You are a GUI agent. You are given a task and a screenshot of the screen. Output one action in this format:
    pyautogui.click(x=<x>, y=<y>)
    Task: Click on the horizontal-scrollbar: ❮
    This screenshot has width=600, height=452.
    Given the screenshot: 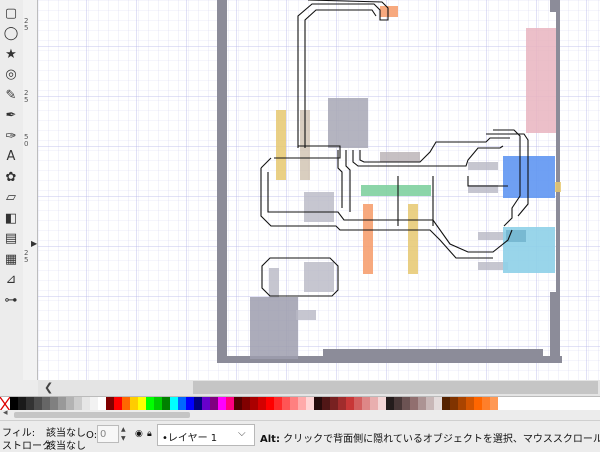 What is the action you would take?
    pyautogui.click(x=319, y=388)
    